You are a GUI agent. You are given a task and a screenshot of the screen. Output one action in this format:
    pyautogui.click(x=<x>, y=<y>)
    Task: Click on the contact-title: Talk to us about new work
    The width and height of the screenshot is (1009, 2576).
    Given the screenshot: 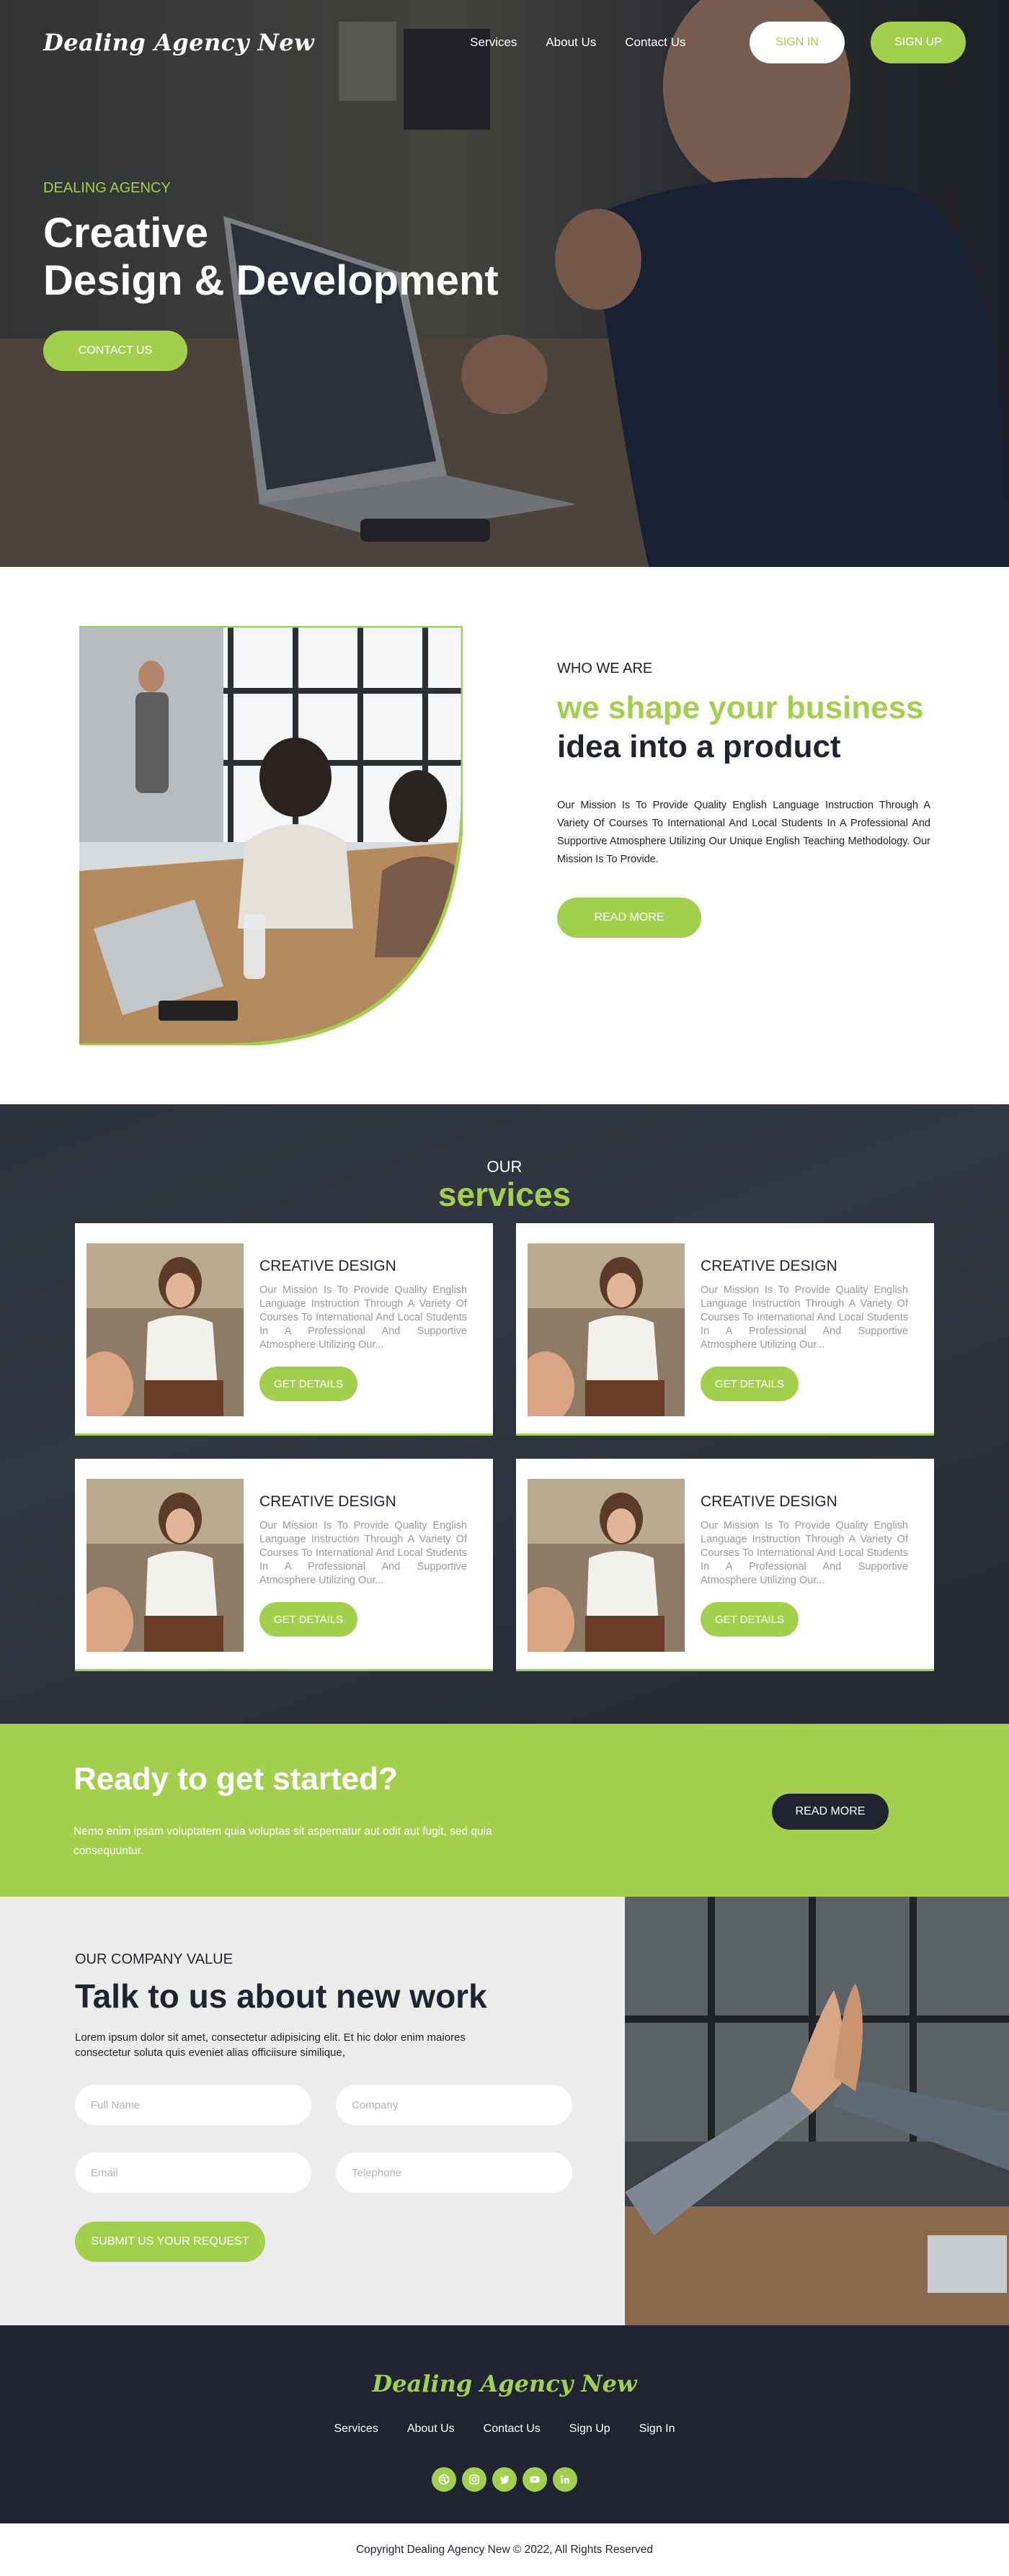 What is the action you would take?
    pyautogui.click(x=281, y=1996)
    